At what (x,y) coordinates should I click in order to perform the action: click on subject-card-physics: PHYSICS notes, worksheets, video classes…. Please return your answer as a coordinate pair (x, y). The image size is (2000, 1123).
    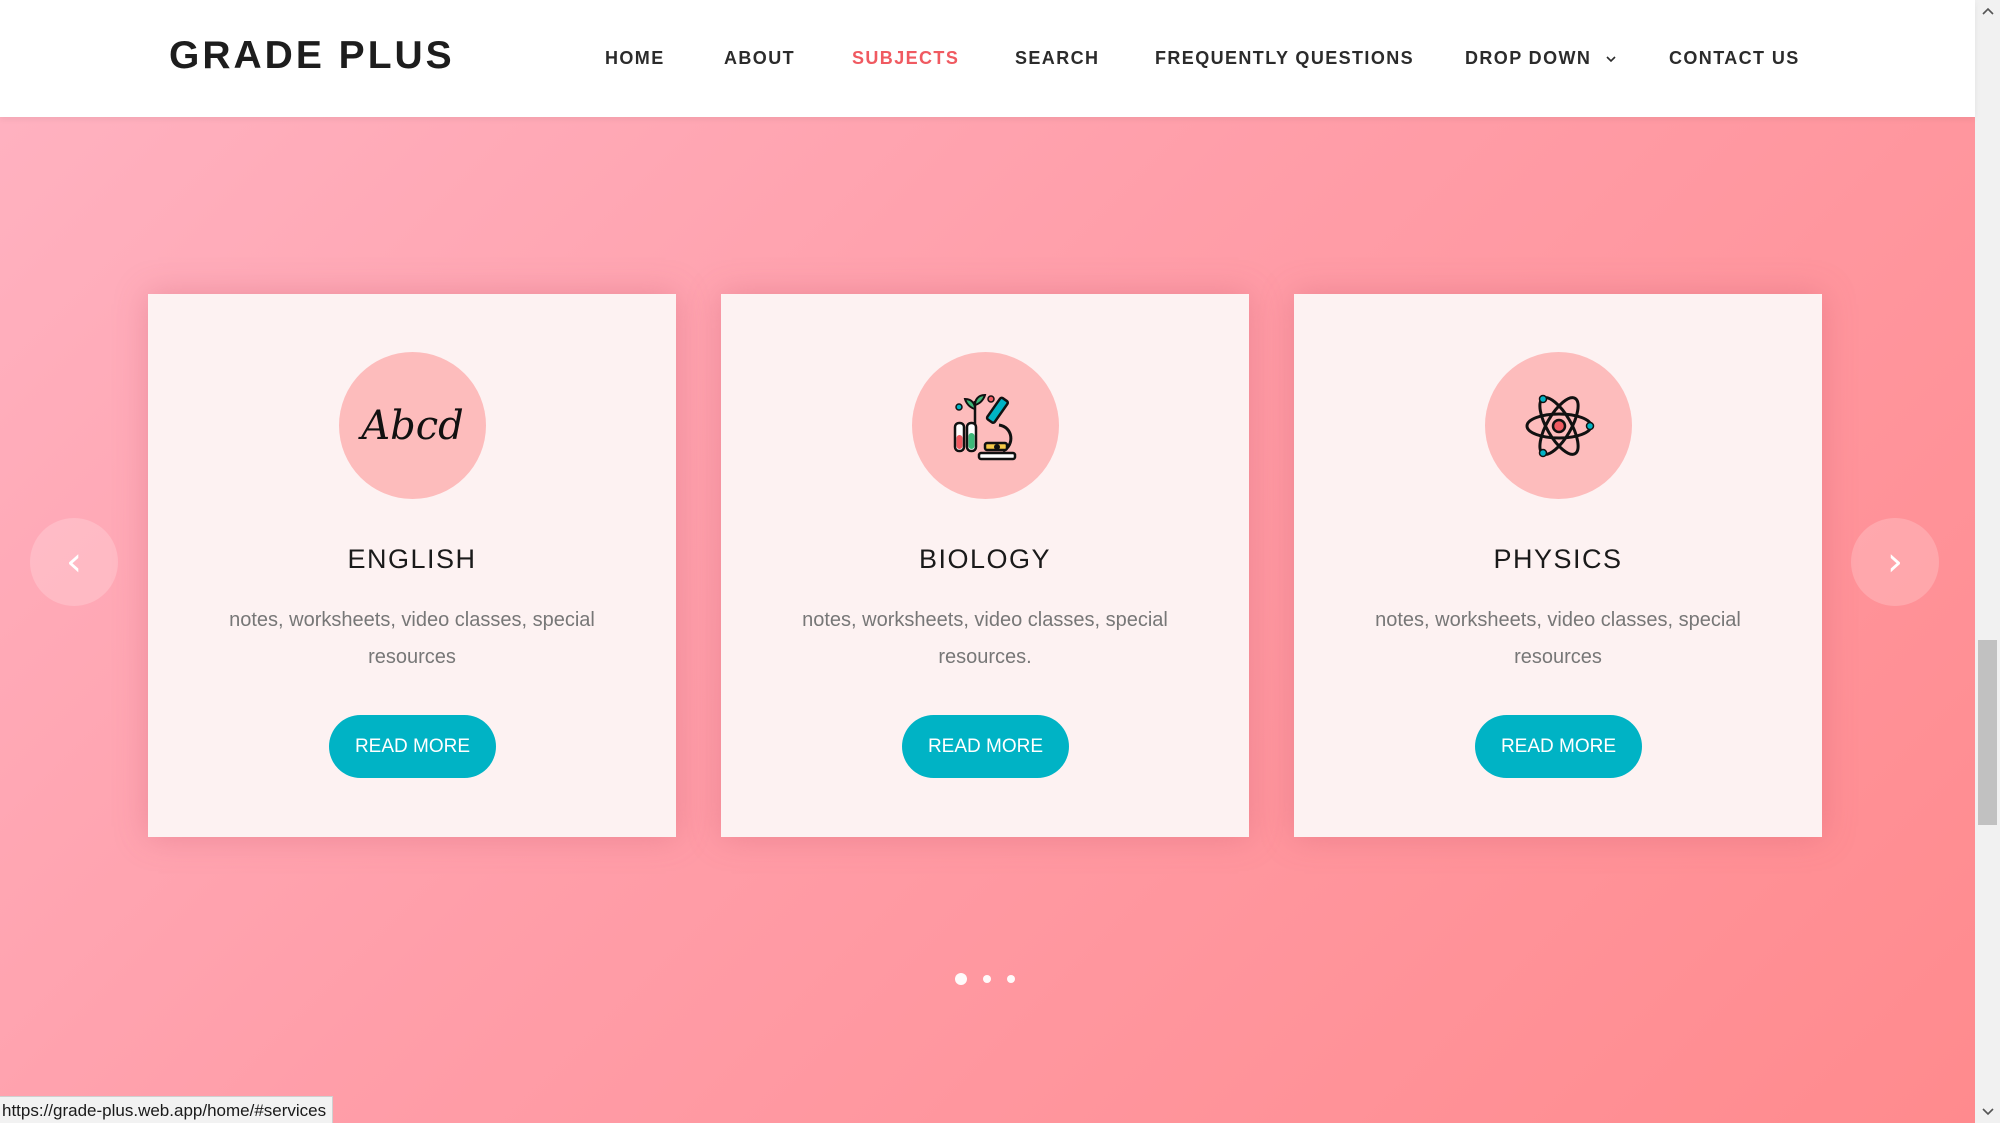
    Looking at the image, I should click on (1558, 565).